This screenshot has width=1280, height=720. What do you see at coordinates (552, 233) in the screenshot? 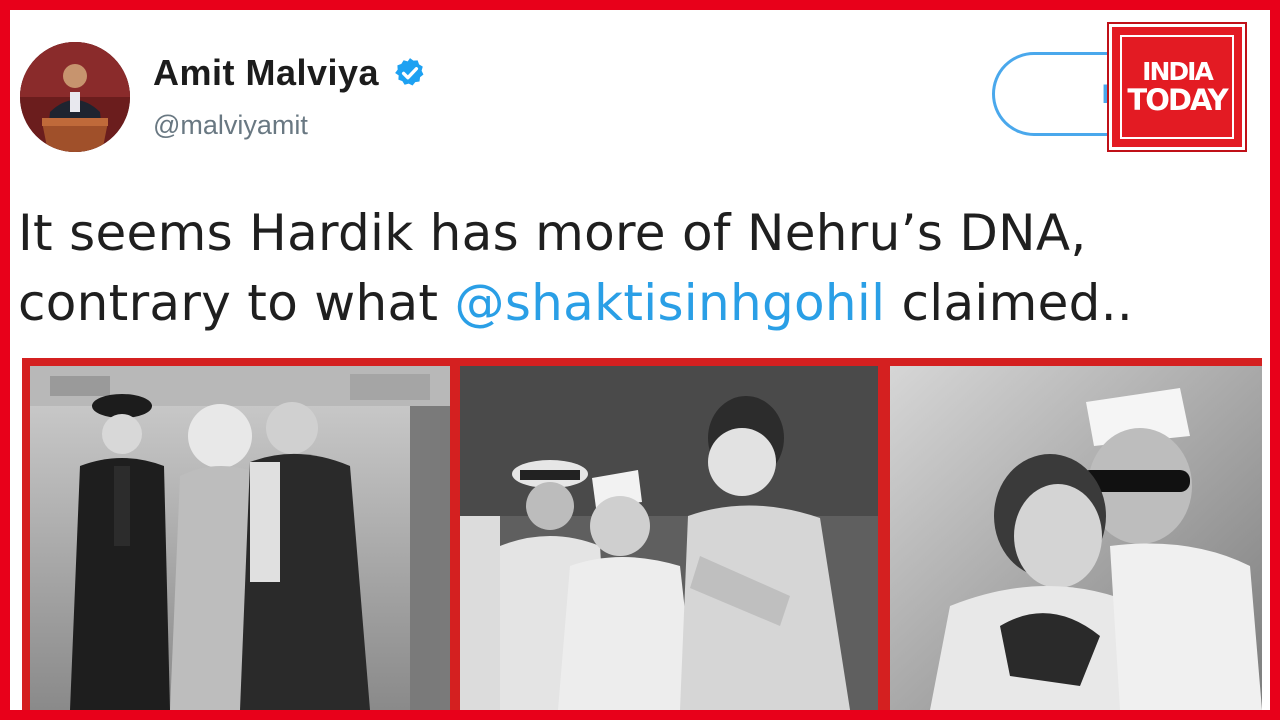
I see `tweet-text-line1: It seems Hardik has more of Nehru’s DNA,` at bounding box center [552, 233].